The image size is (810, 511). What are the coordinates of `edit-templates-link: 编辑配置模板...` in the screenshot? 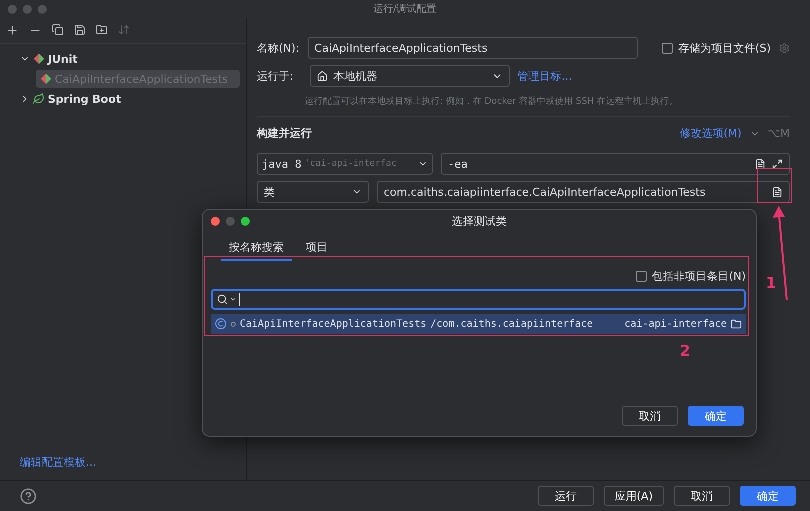 It's located at (58, 462).